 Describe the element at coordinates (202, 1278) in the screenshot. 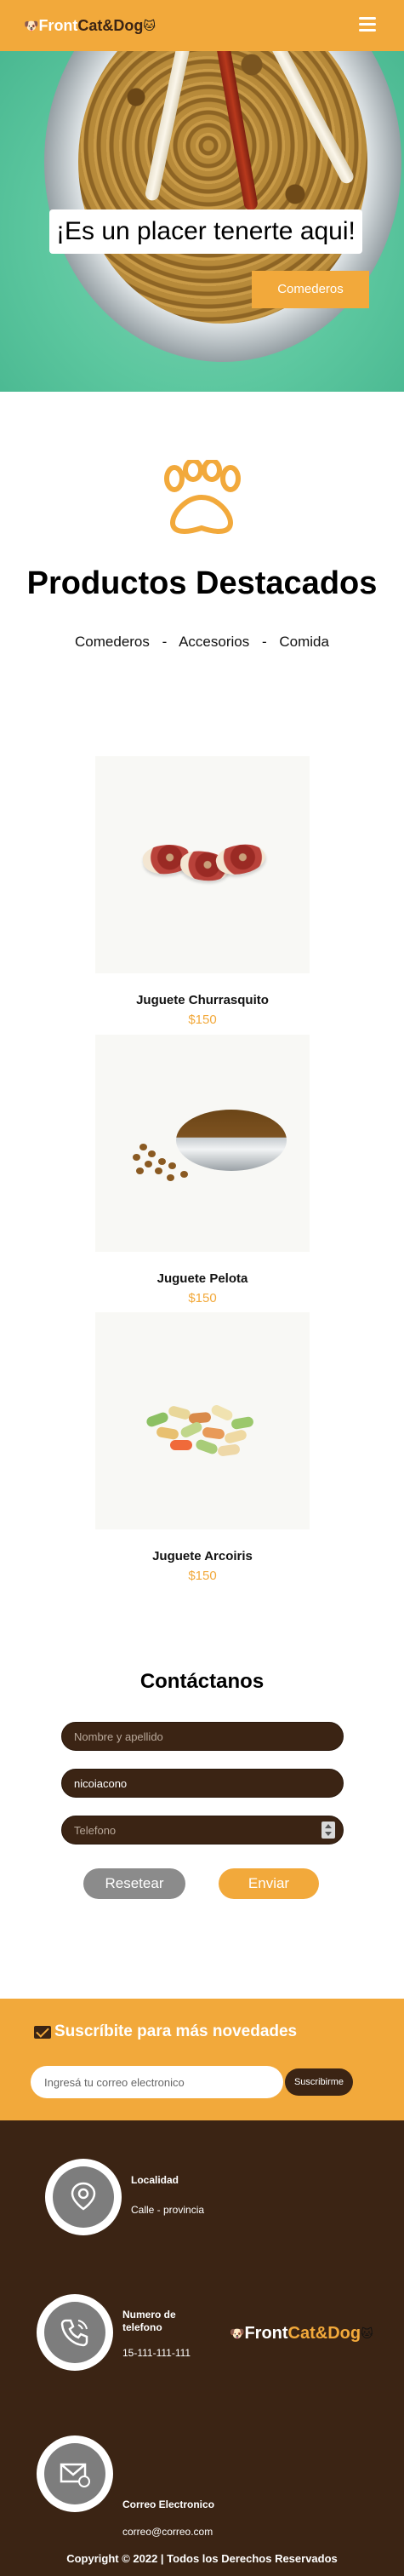

I see `product-name: Juguete Pelota` at that location.